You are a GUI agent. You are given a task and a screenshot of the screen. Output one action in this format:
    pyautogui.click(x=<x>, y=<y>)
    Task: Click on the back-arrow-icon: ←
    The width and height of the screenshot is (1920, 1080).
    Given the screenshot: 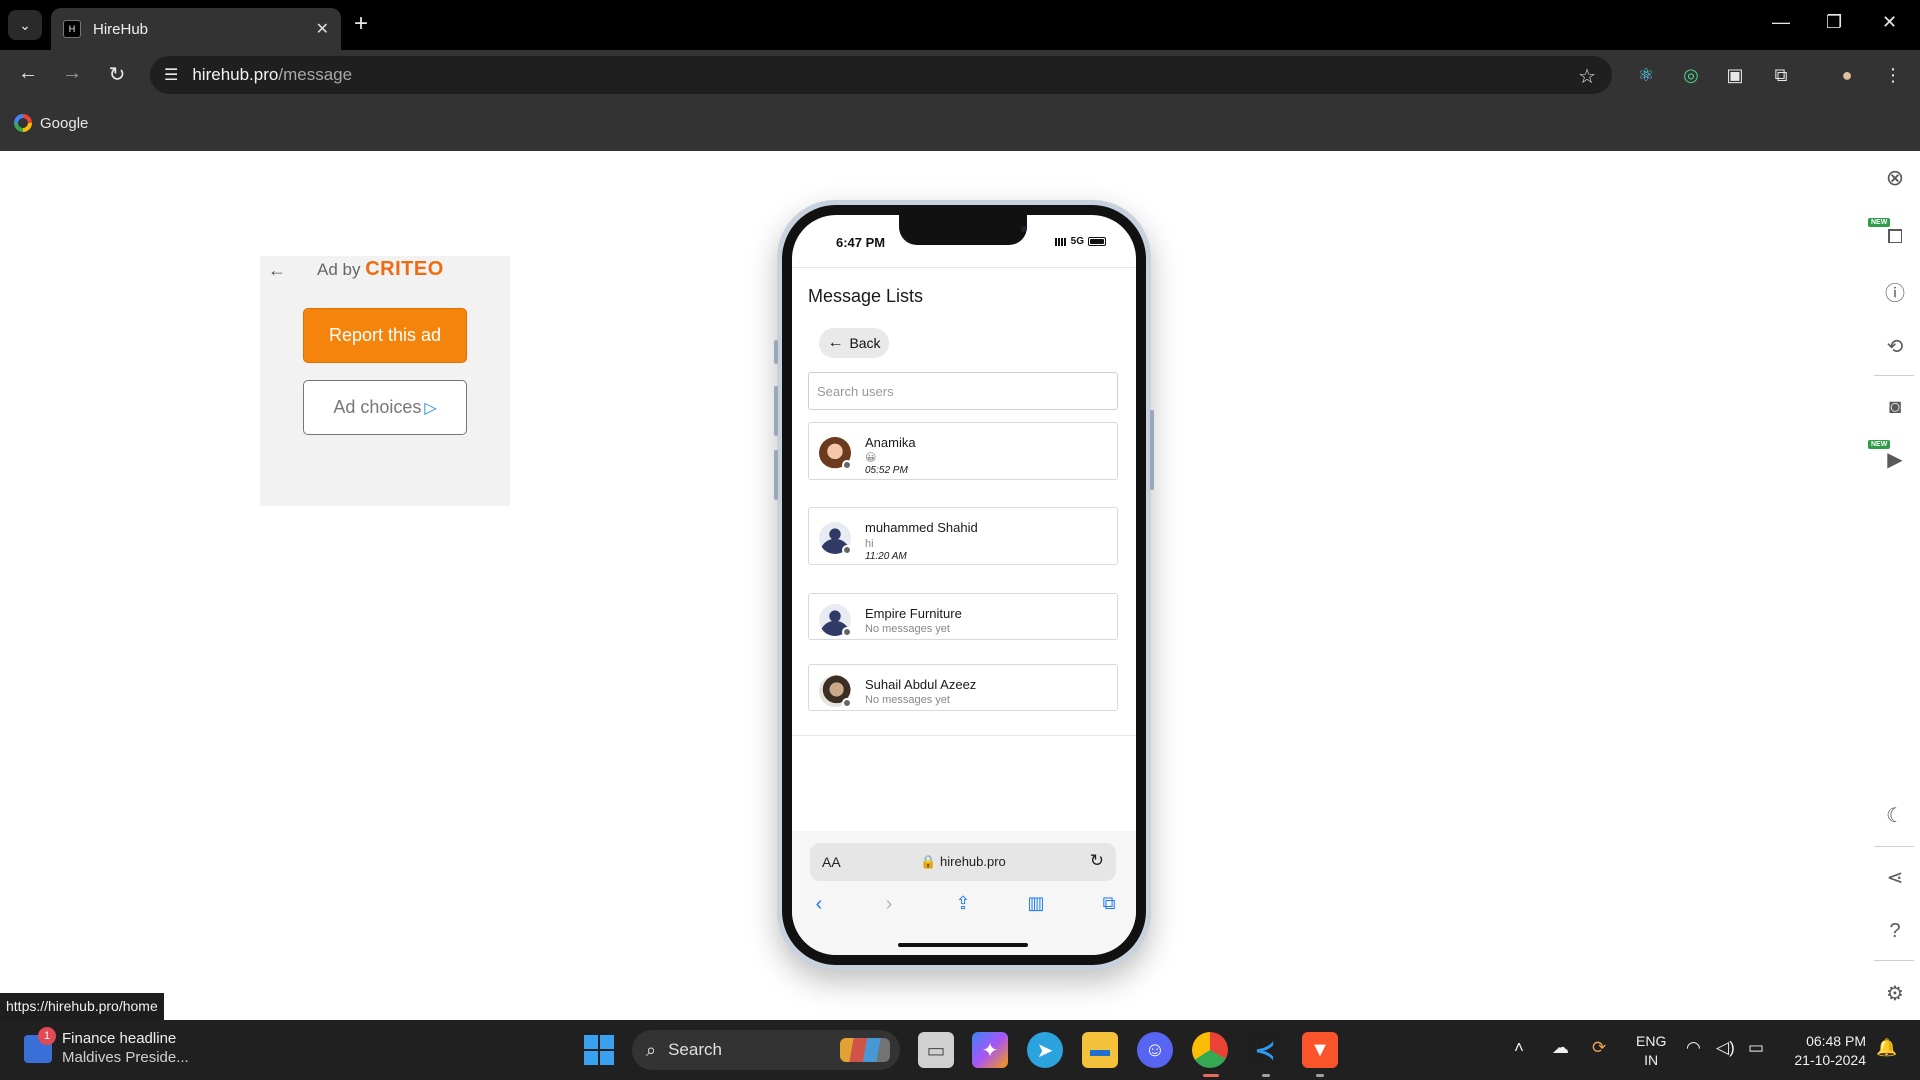 What is the action you would take?
    pyautogui.click(x=28, y=73)
    